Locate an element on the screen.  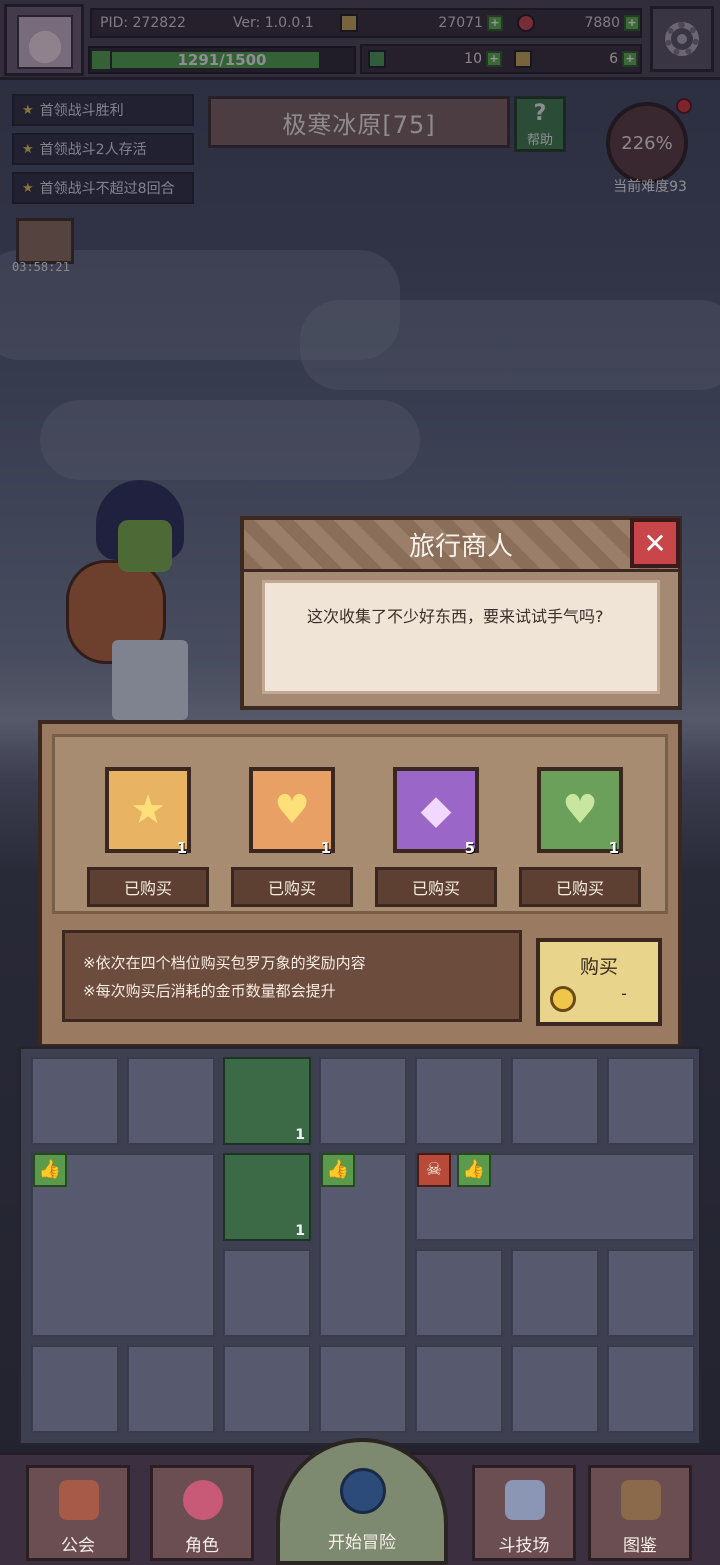
nav-character-button: 角色 is located at coordinates (202, 1513).